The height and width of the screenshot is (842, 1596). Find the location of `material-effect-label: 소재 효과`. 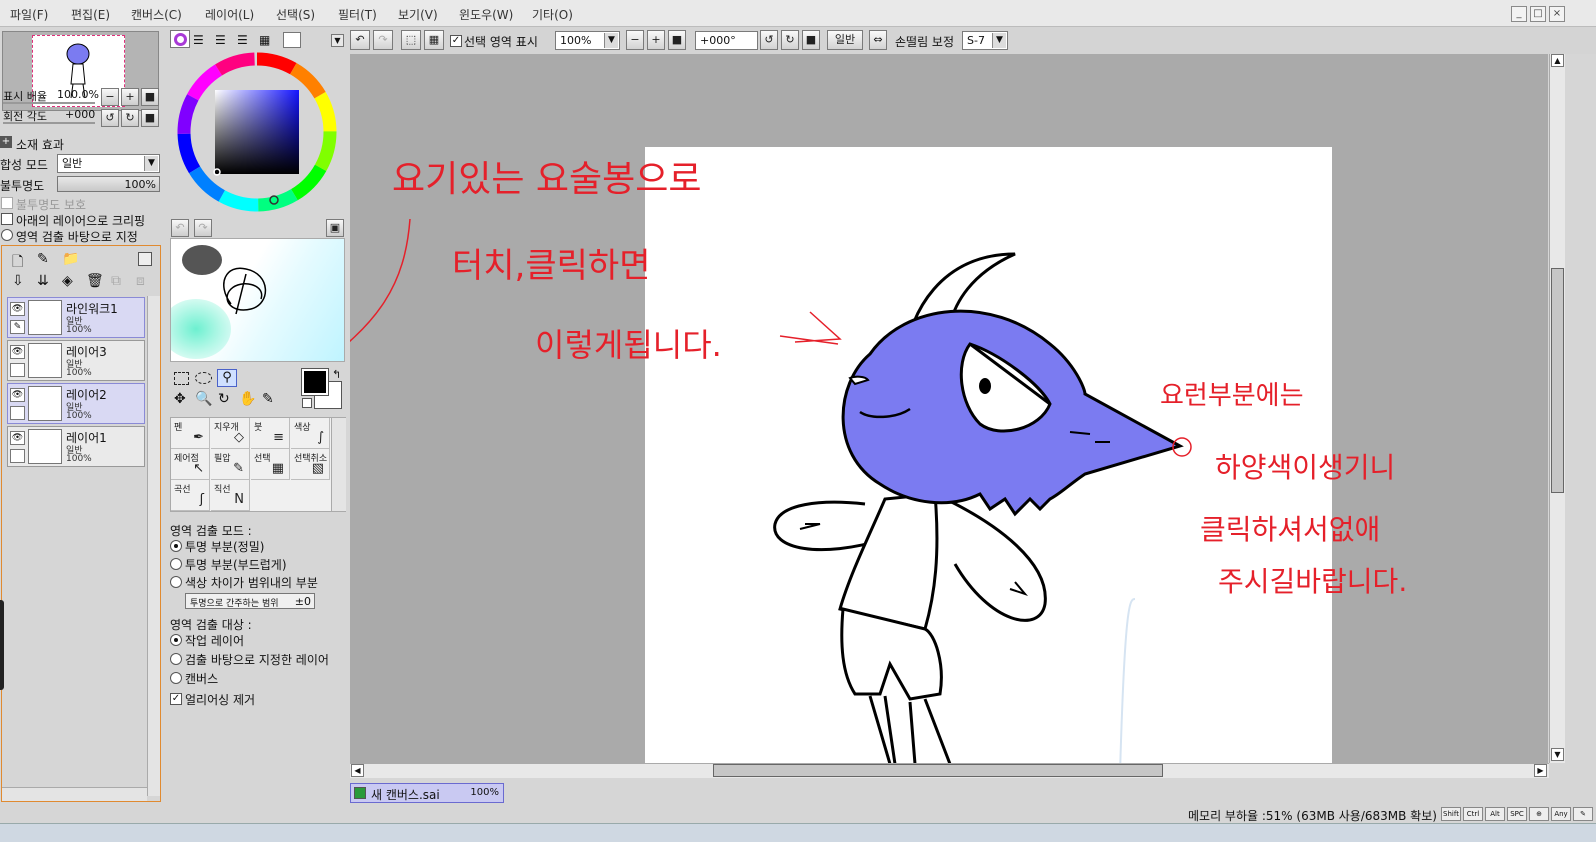

material-effect-label: 소재 효과 is located at coordinates (40, 144).